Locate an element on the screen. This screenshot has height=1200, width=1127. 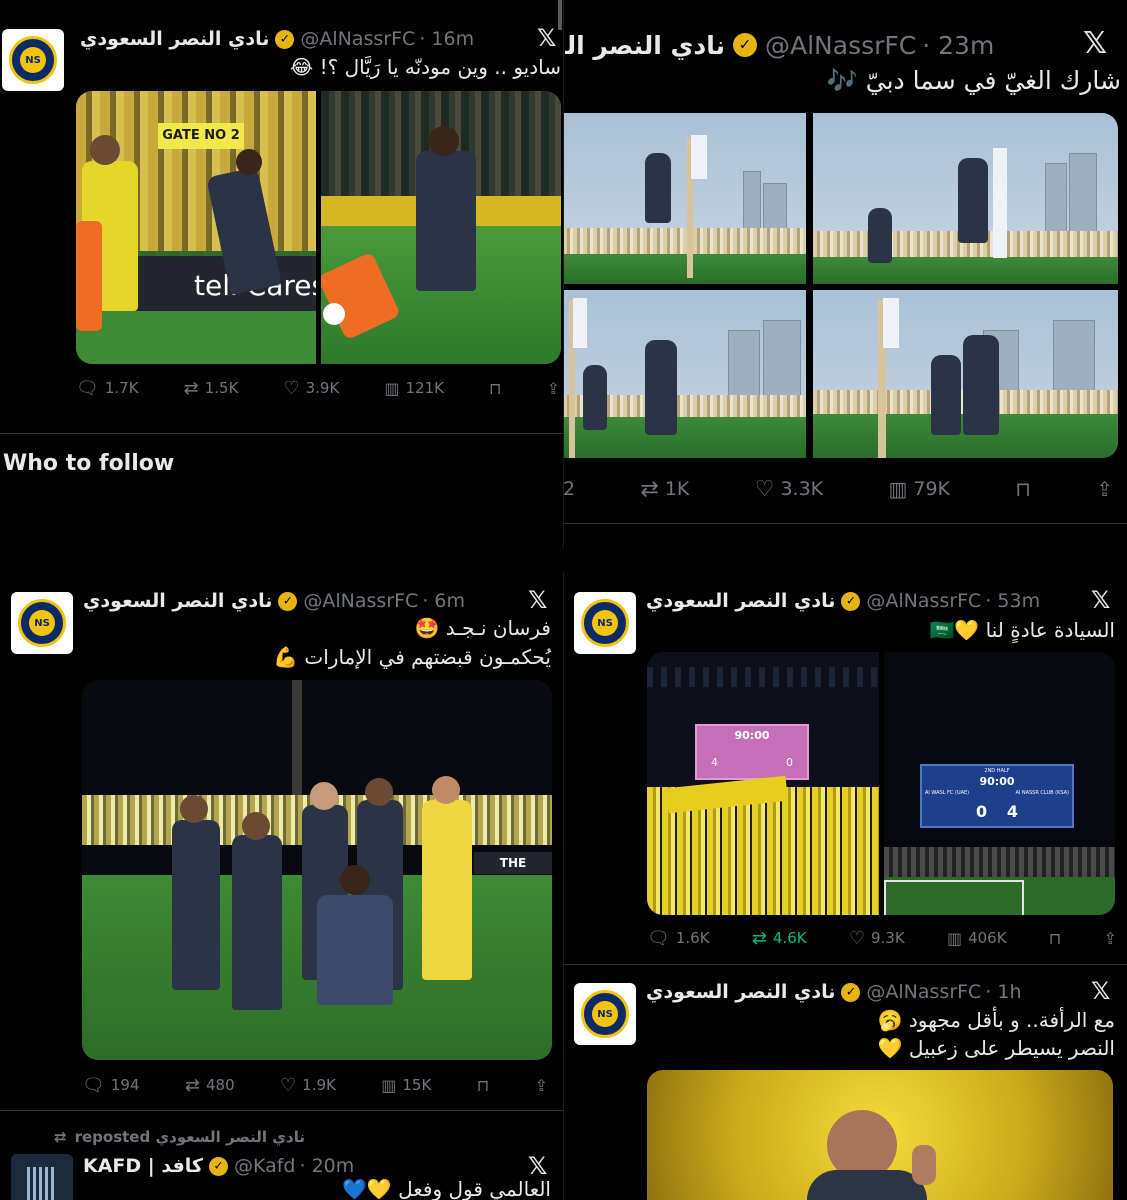
scoreboard-photo-1: 90:00 4 0 is located at coordinates (763, 783).